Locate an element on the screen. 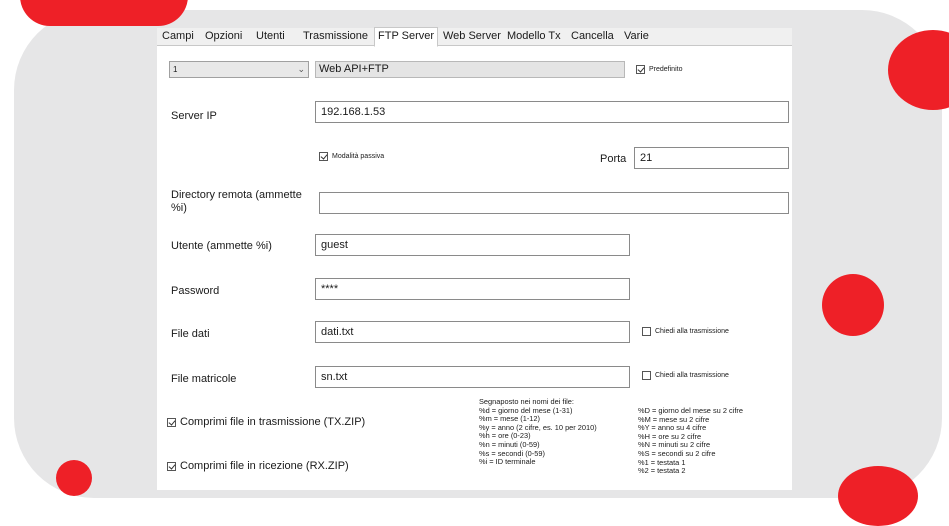 This screenshot has width=949, height=526. compress-rx-checkbox: Comprimi file in ricezione (RX.ZIP) is located at coordinates (258, 466).